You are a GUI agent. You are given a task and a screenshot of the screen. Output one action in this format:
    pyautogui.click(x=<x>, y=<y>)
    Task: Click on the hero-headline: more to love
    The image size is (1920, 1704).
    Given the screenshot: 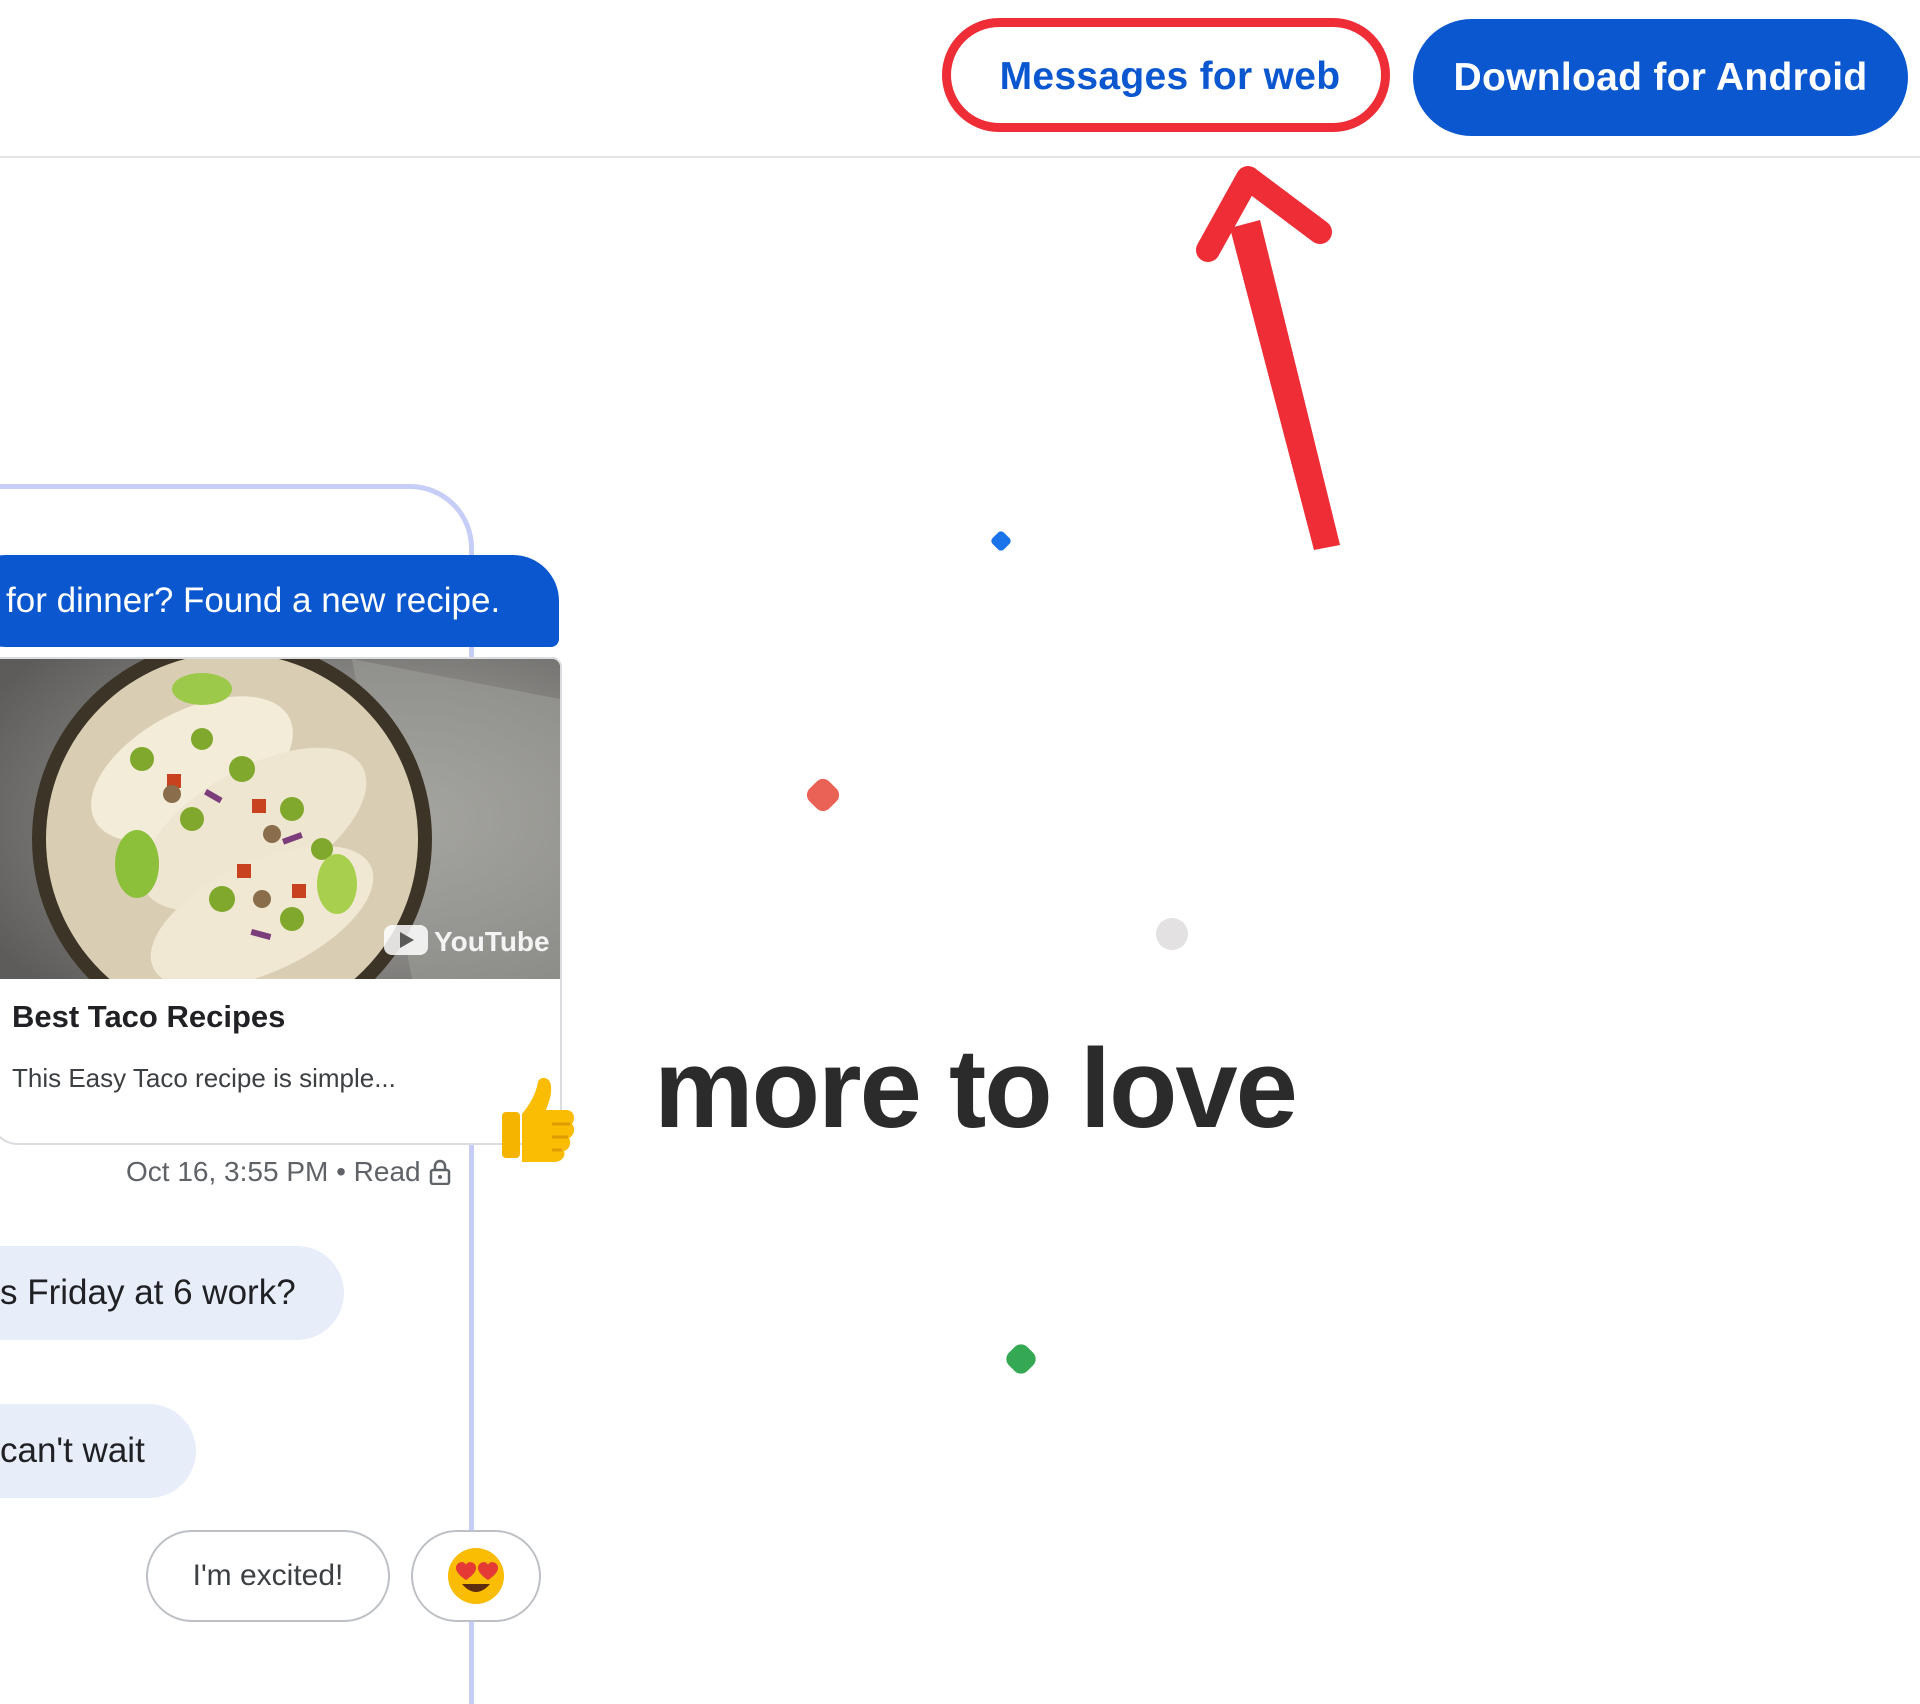 What is the action you would take?
    pyautogui.click(x=976, y=1088)
    